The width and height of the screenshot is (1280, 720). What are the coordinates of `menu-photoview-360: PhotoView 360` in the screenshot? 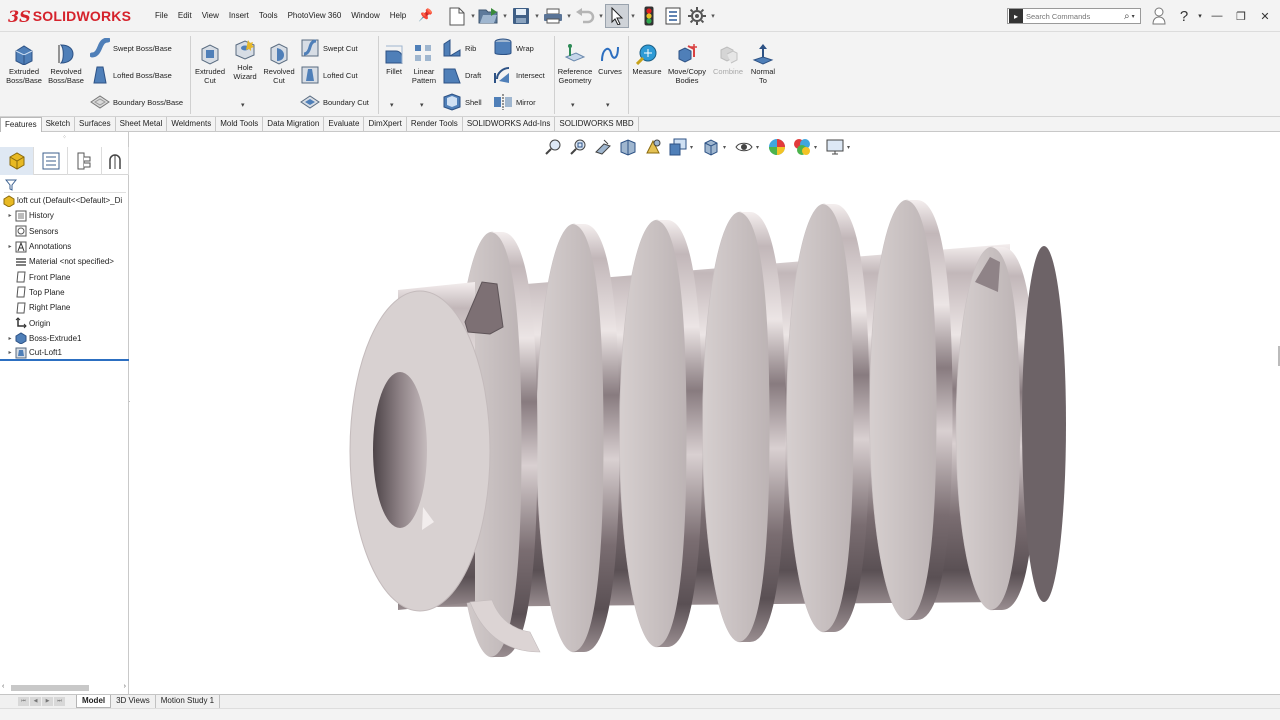 It's located at (315, 15).